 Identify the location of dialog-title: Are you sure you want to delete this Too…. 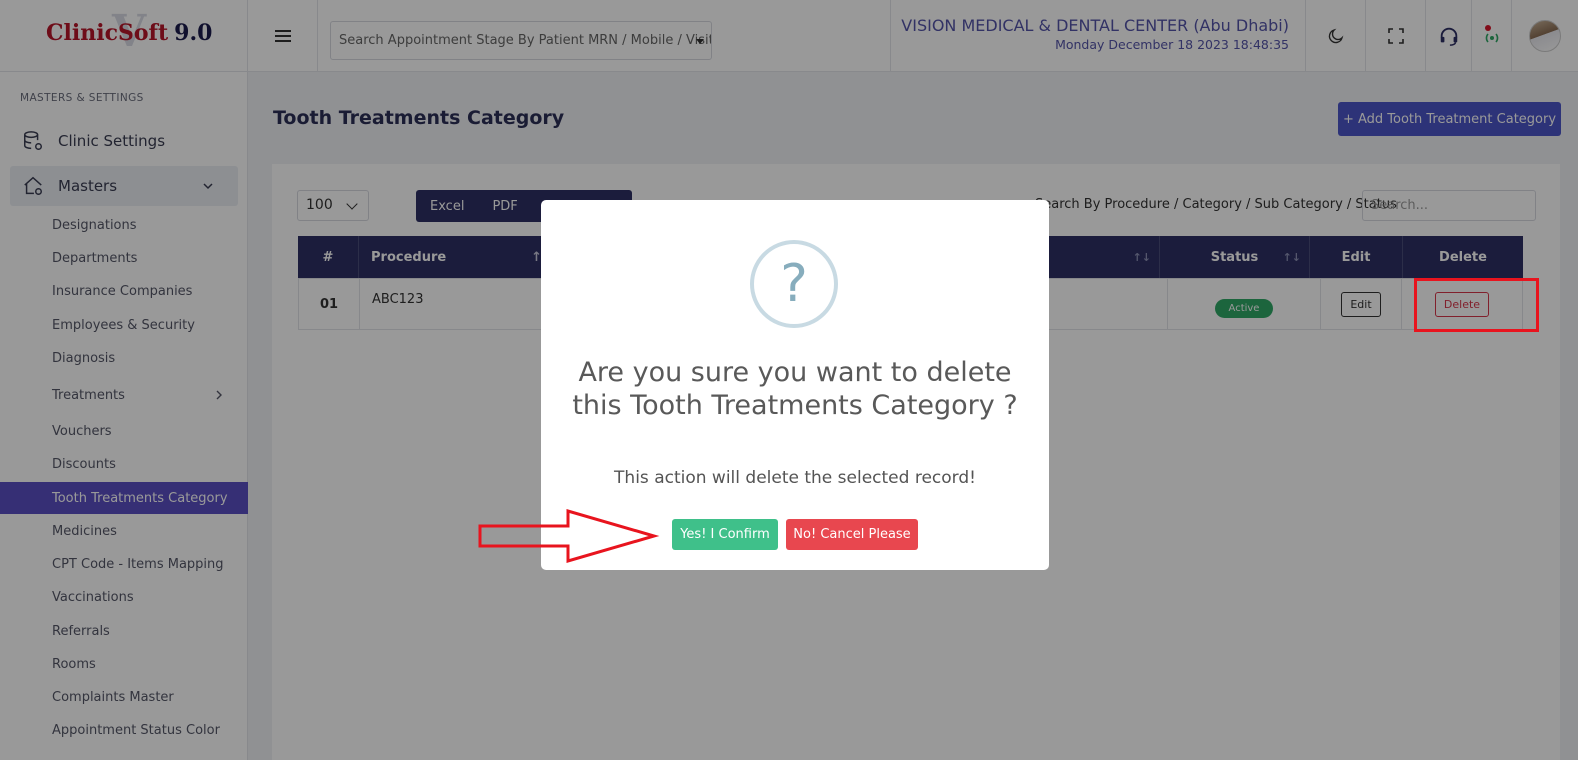
(795, 389).